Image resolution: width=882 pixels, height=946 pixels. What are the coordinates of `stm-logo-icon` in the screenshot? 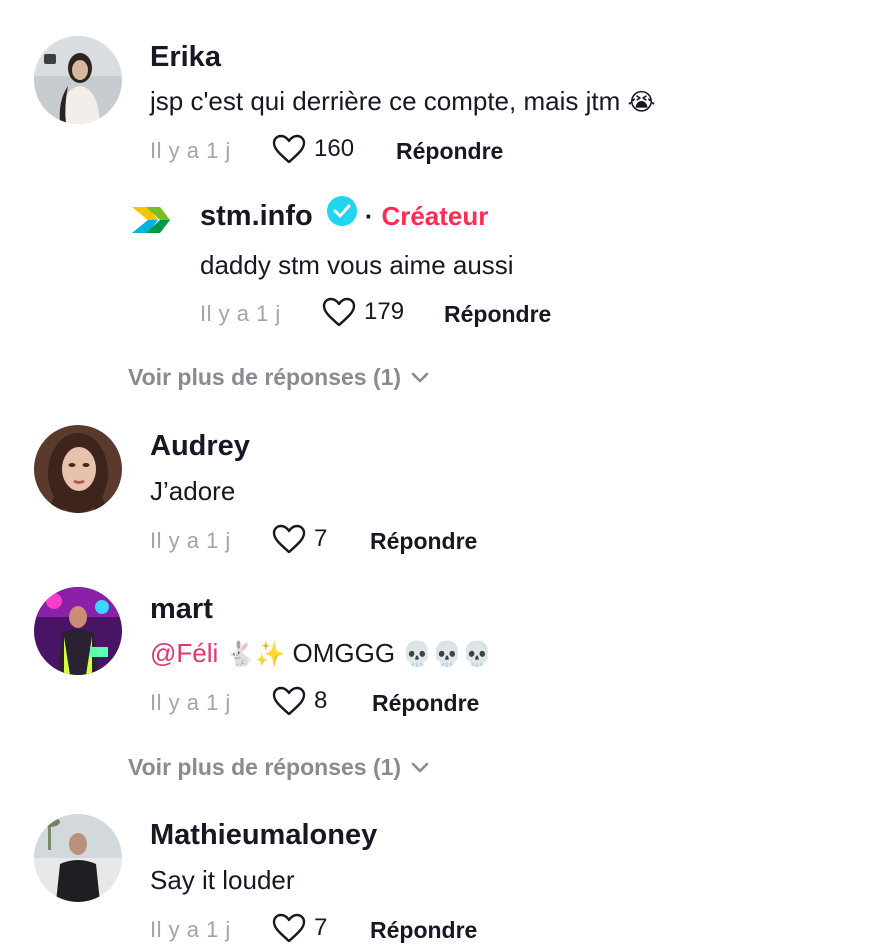 It's located at (151, 220).